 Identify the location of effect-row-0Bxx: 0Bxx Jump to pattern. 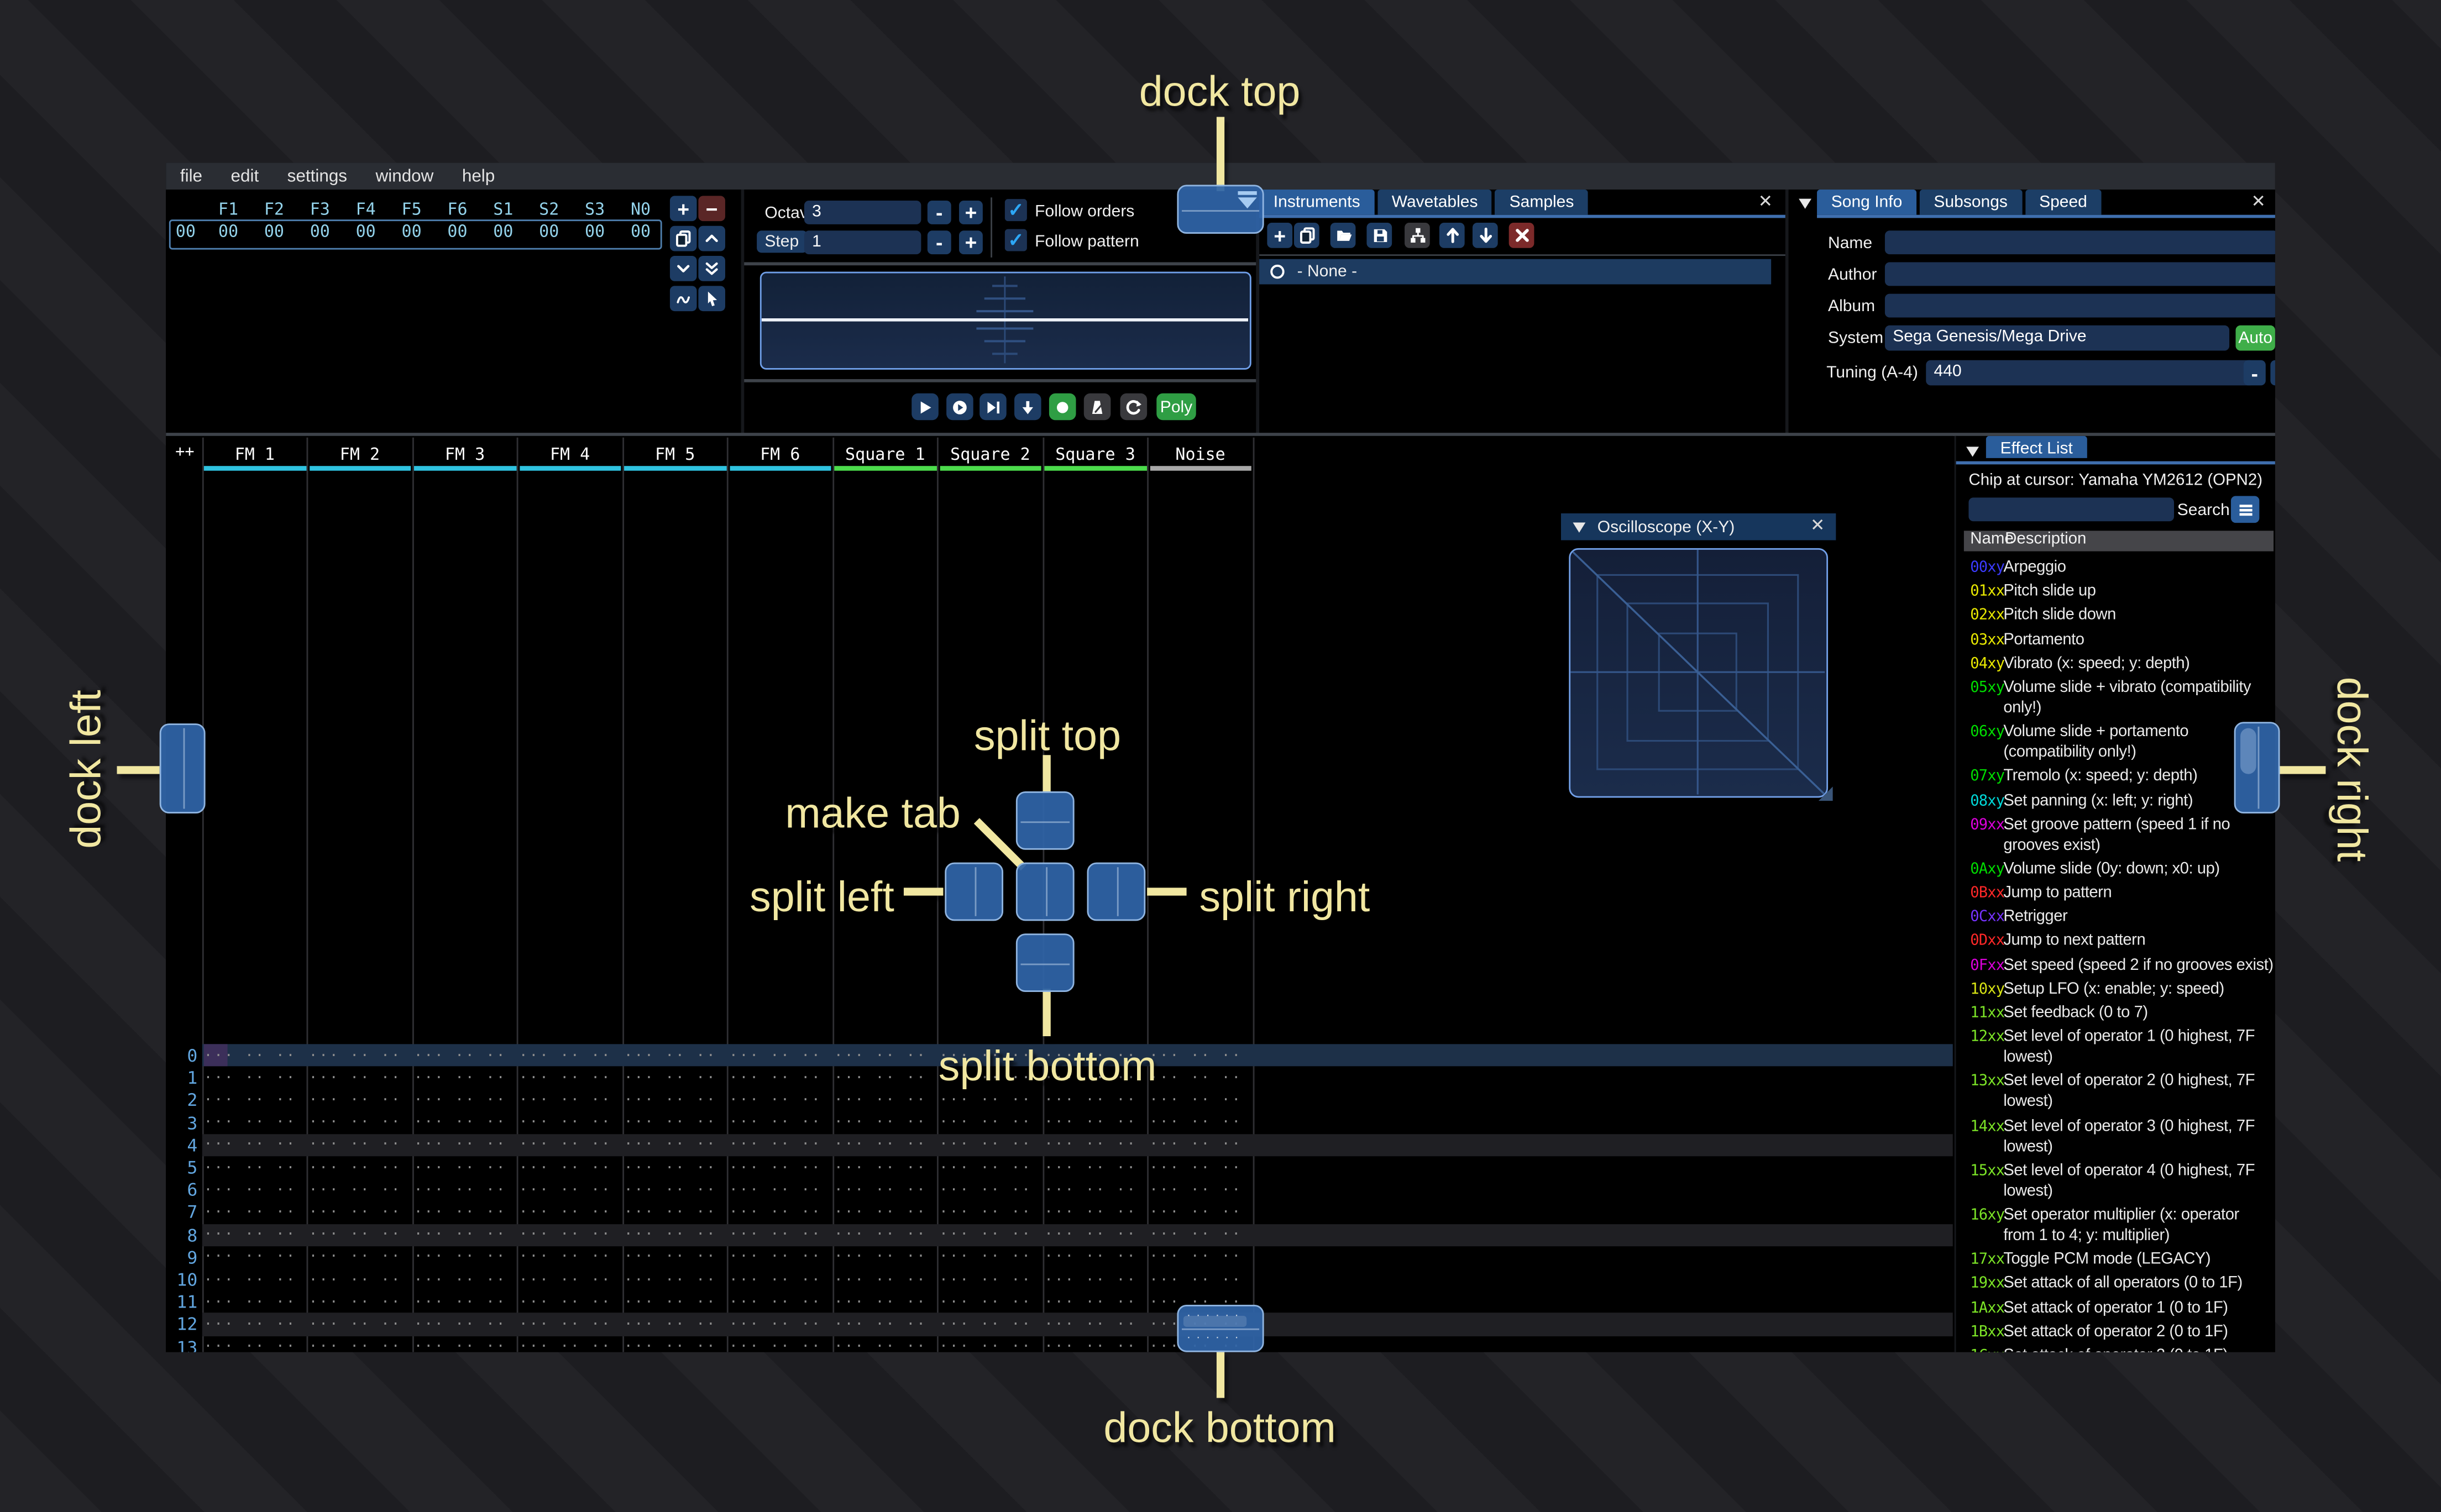
(2120, 894).